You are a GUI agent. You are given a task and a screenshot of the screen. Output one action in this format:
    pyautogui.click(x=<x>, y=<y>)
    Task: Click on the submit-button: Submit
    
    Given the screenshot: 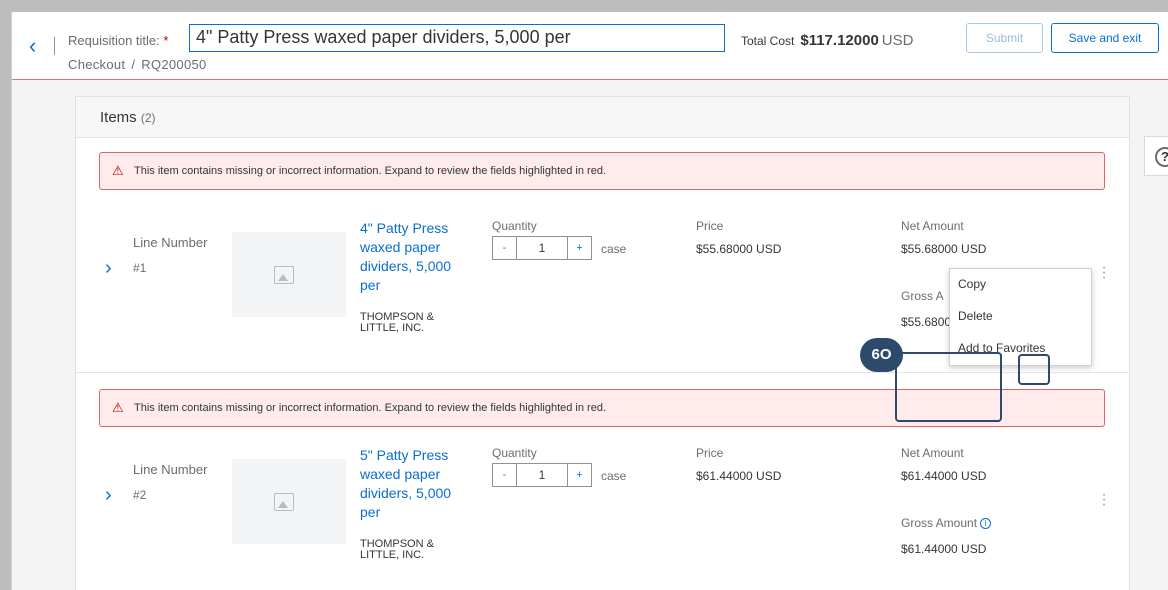 What is the action you would take?
    pyautogui.click(x=1004, y=38)
    